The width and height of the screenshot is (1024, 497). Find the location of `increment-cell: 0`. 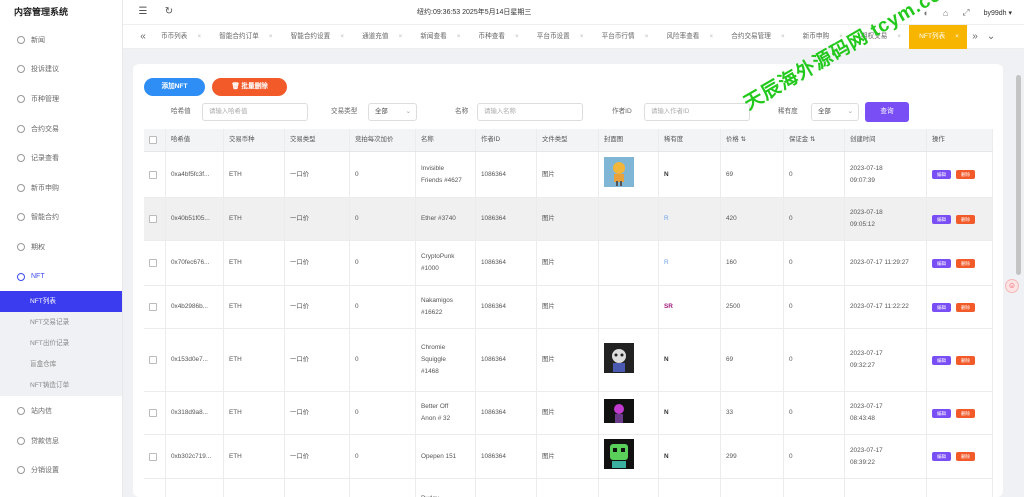

increment-cell: 0 is located at coordinates (383, 413).